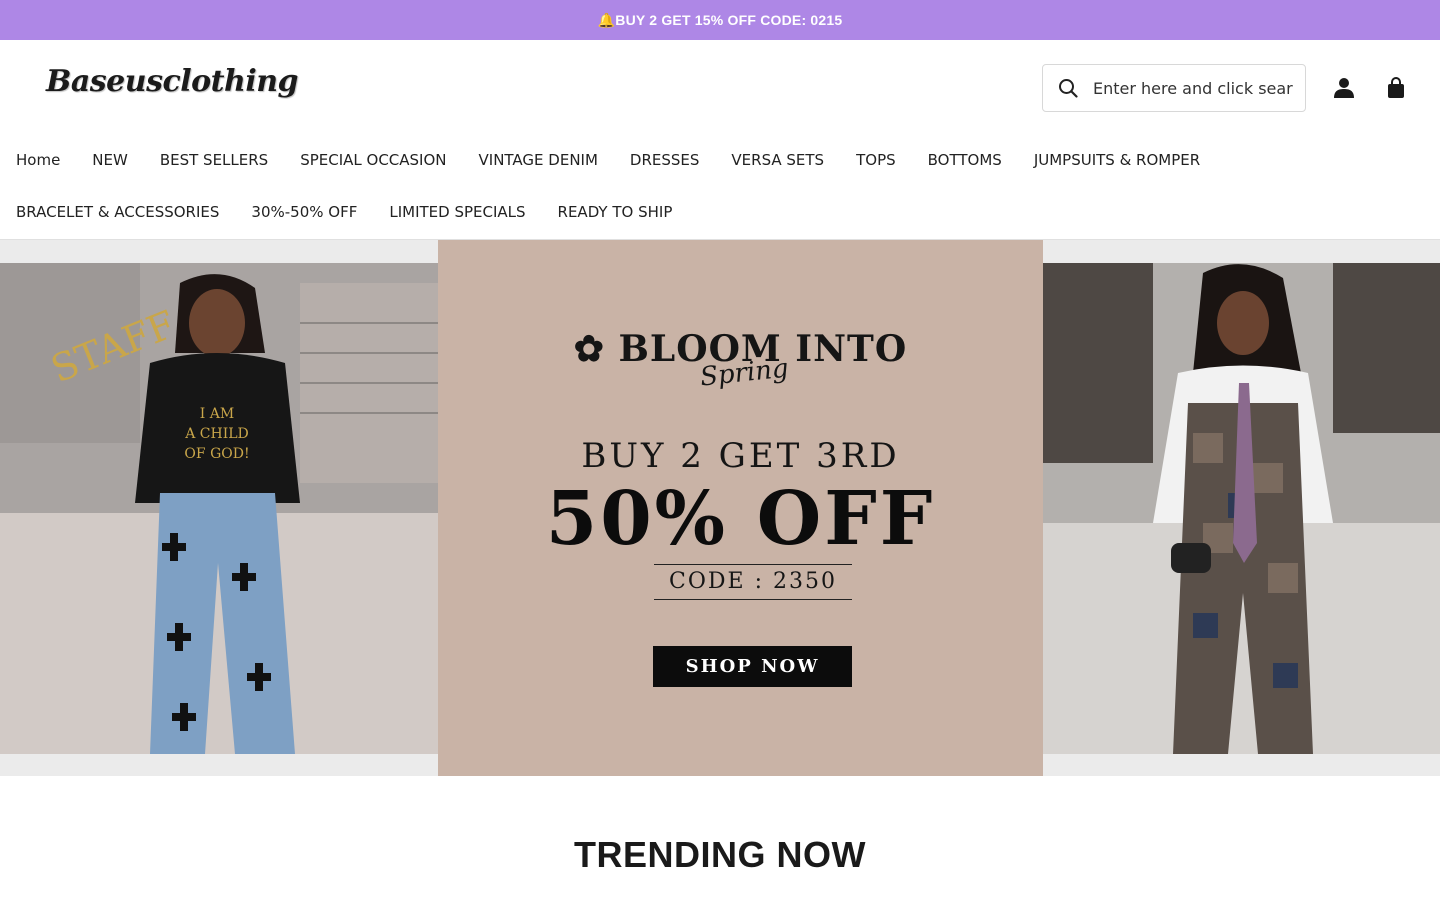 The image size is (1440, 900). I want to click on nav-item-limited-specials: LIMITED SPECIALS, so click(457, 212).